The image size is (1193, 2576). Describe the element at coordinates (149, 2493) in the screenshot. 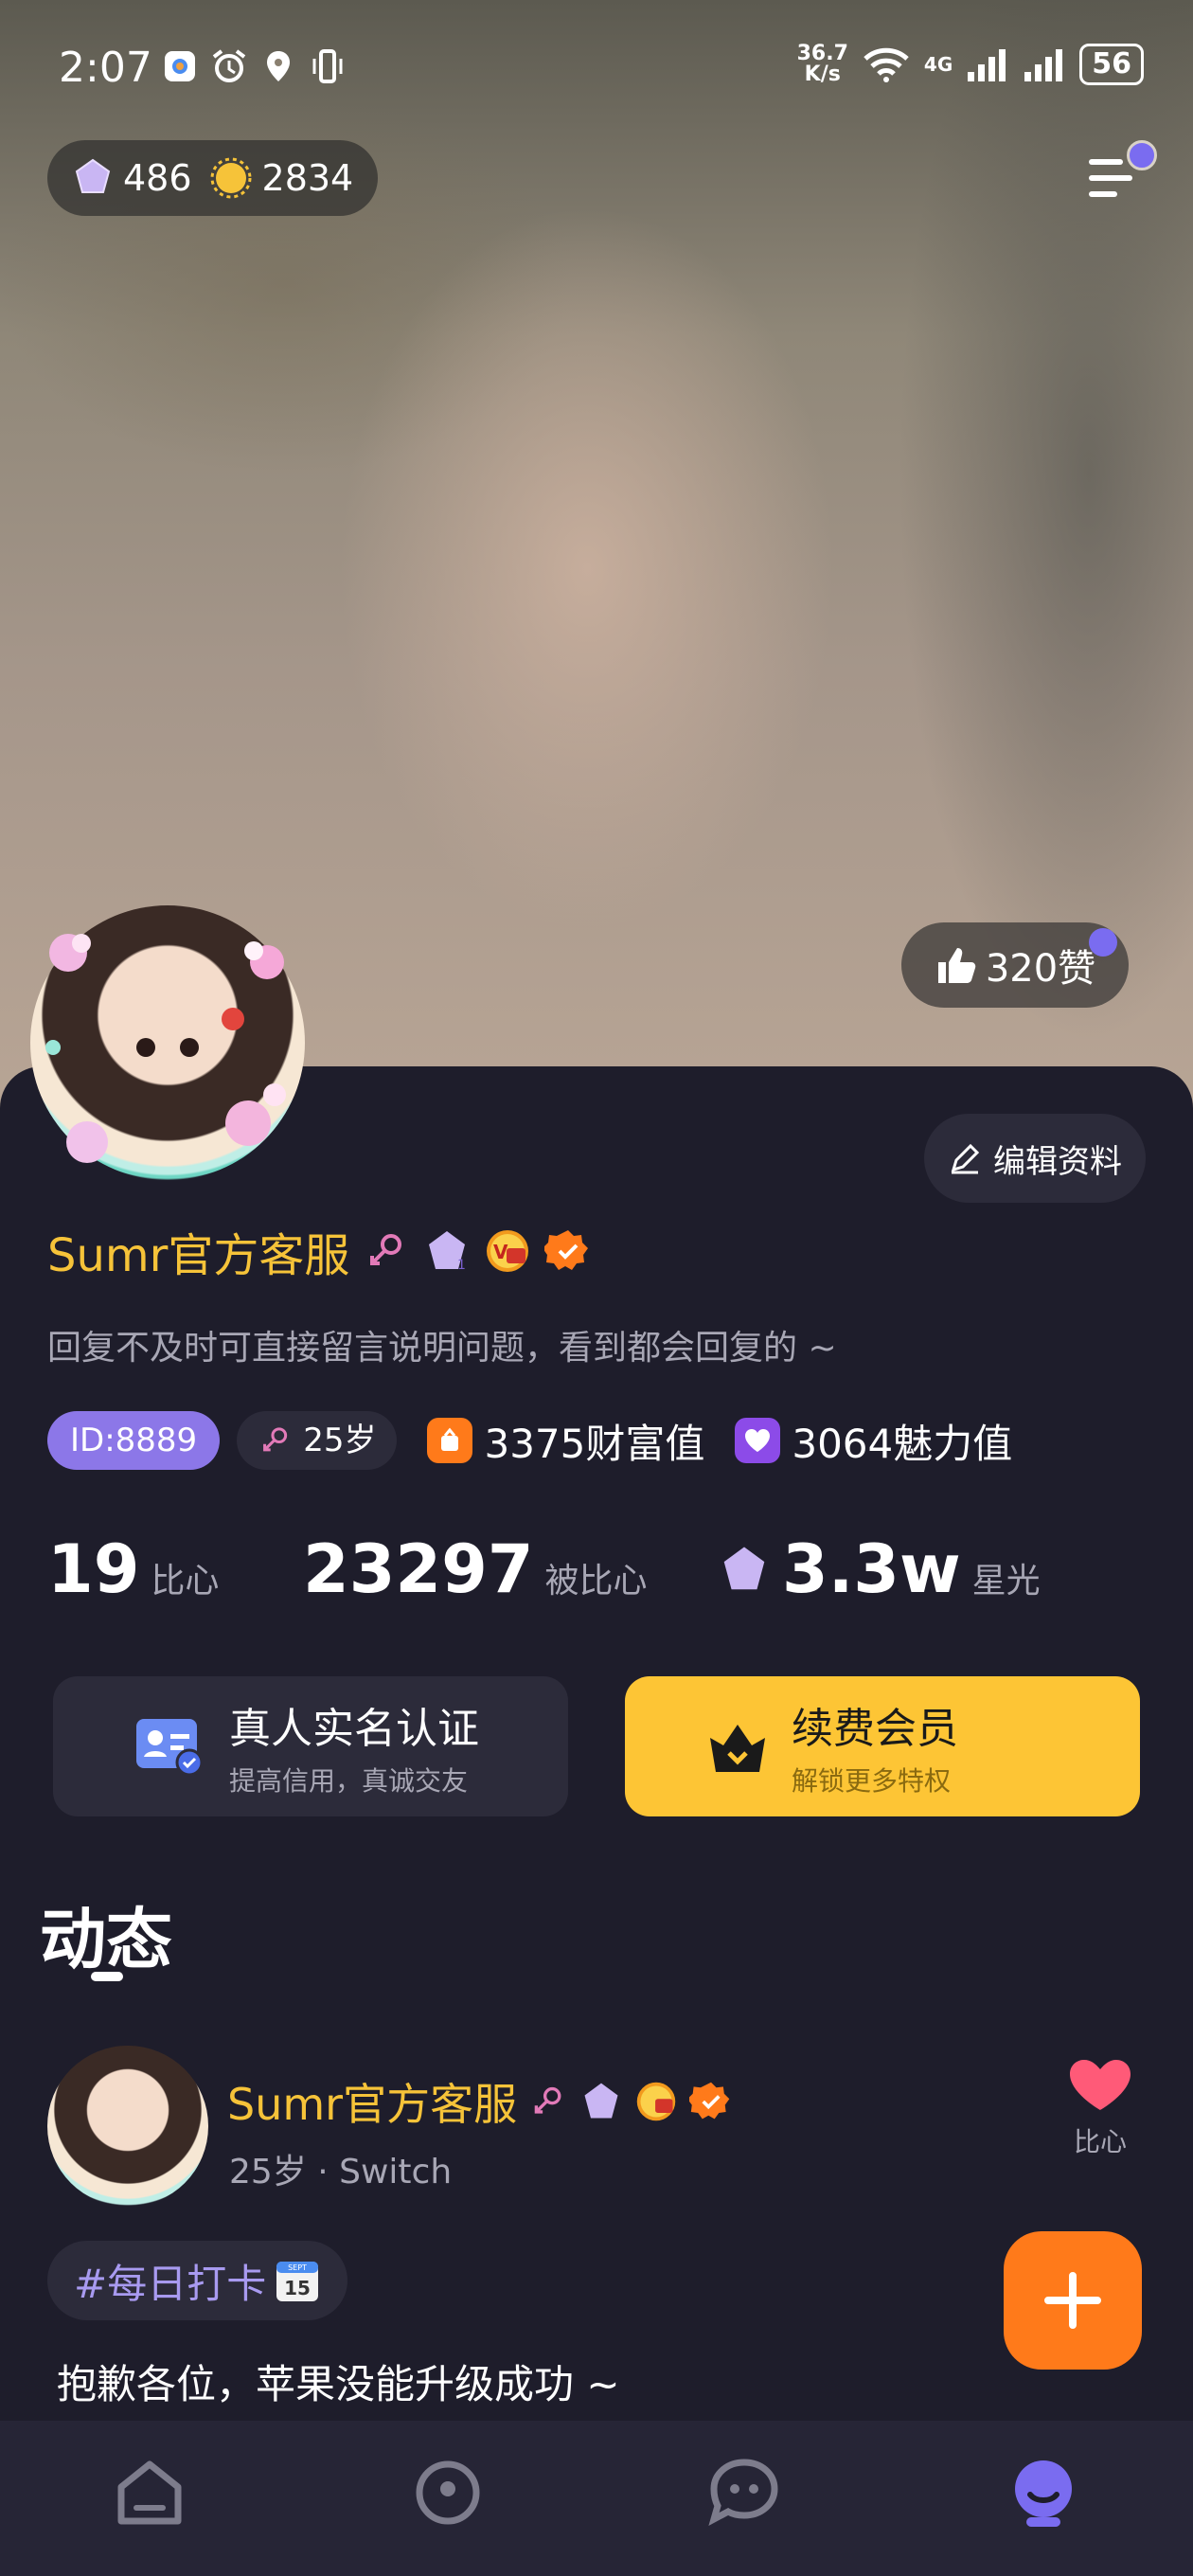

I see `home-icon` at that location.